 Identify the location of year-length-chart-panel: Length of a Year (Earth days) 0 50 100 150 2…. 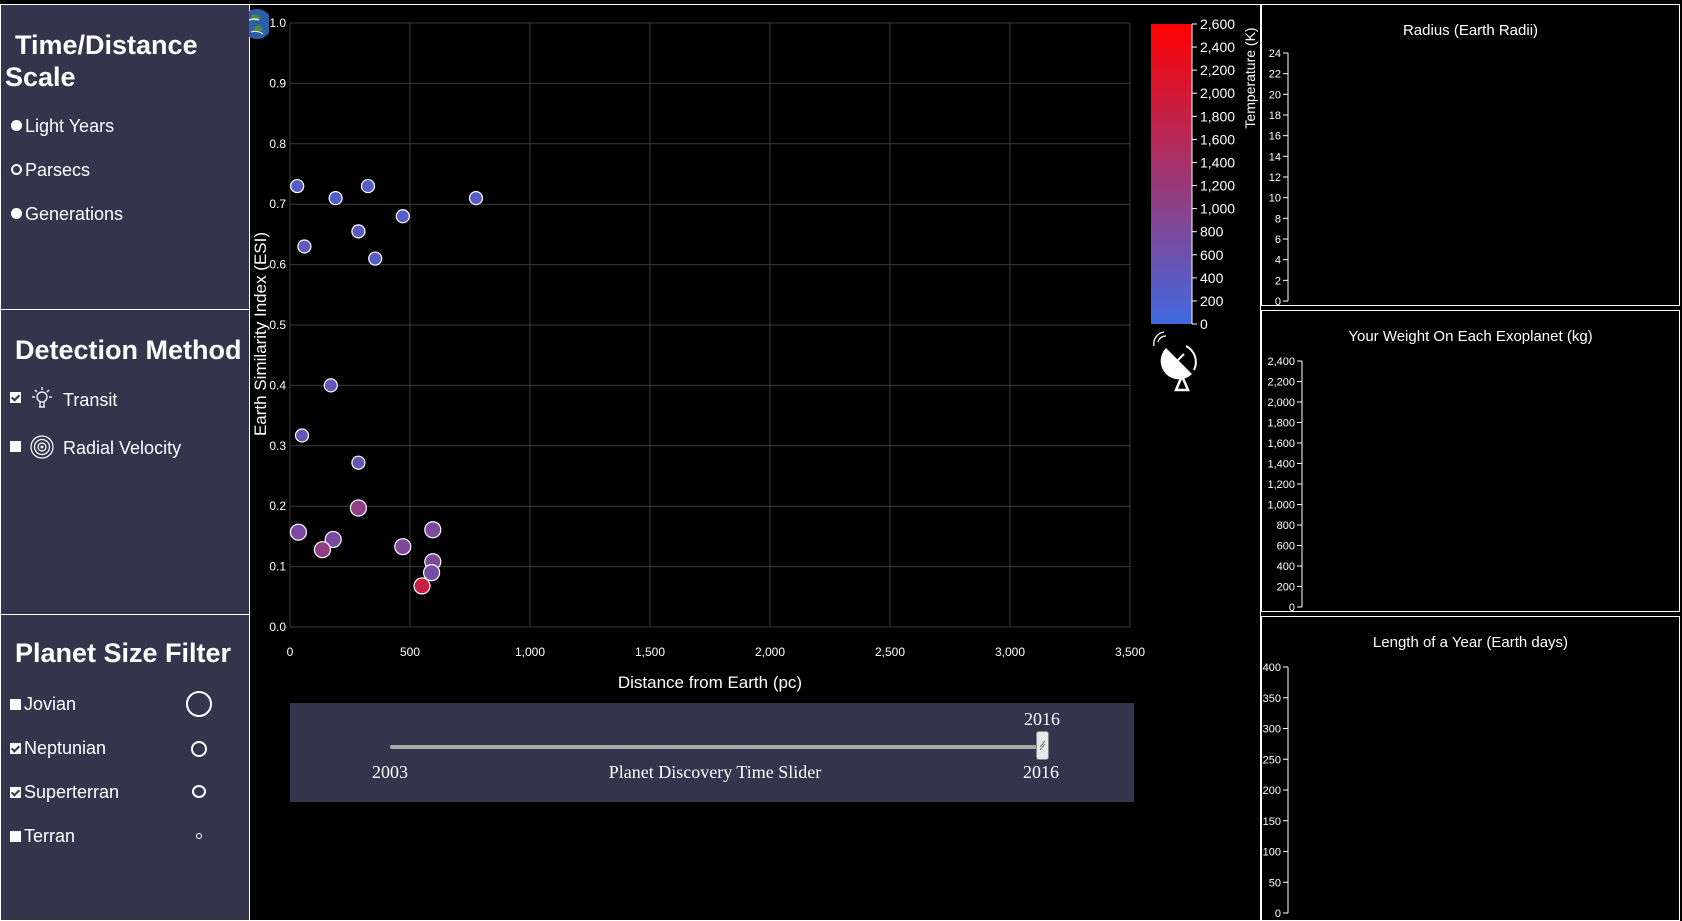
(1470, 768).